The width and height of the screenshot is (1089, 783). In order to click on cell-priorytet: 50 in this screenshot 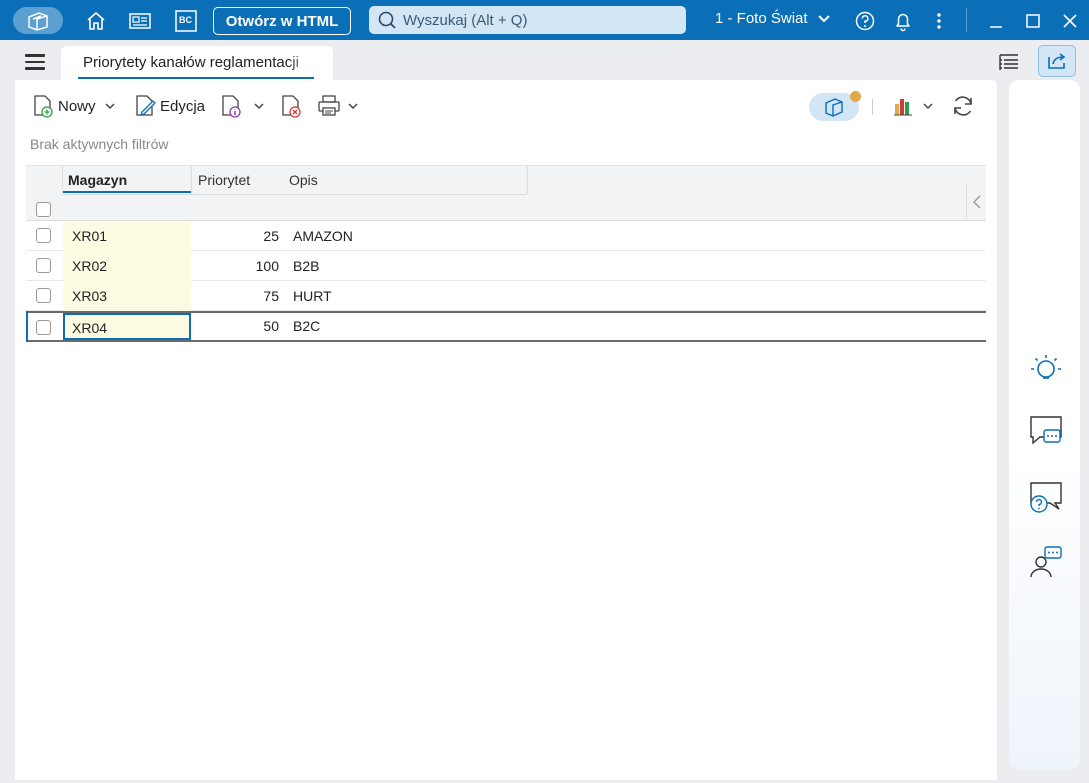, I will do `click(235, 326)`.